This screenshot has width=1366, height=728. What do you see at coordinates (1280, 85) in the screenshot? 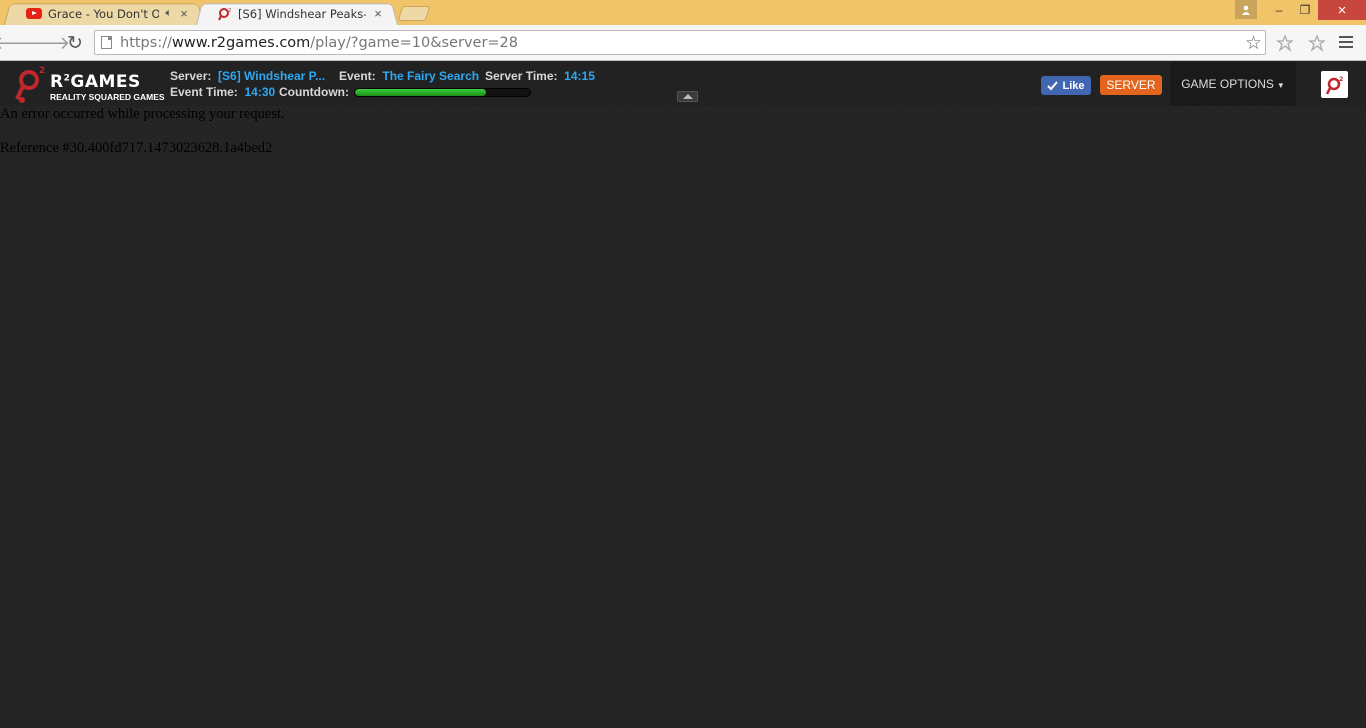
I see `dropdown-caret-icon: ▼` at bounding box center [1280, 85].